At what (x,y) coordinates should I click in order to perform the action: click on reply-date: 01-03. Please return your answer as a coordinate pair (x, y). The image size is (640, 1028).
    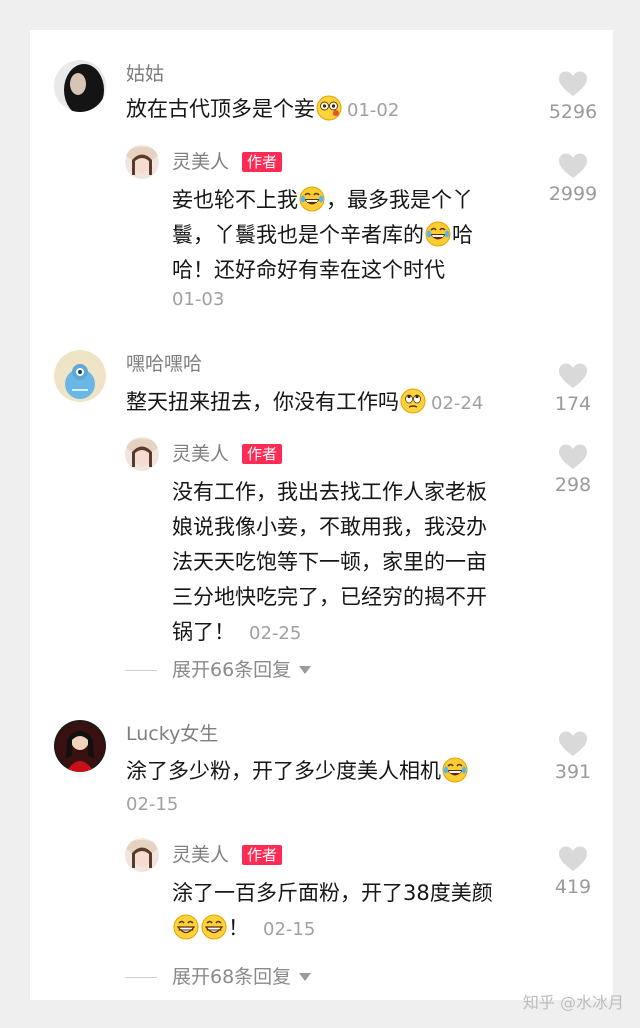
    Looking at the image, I should click on (198, 299).